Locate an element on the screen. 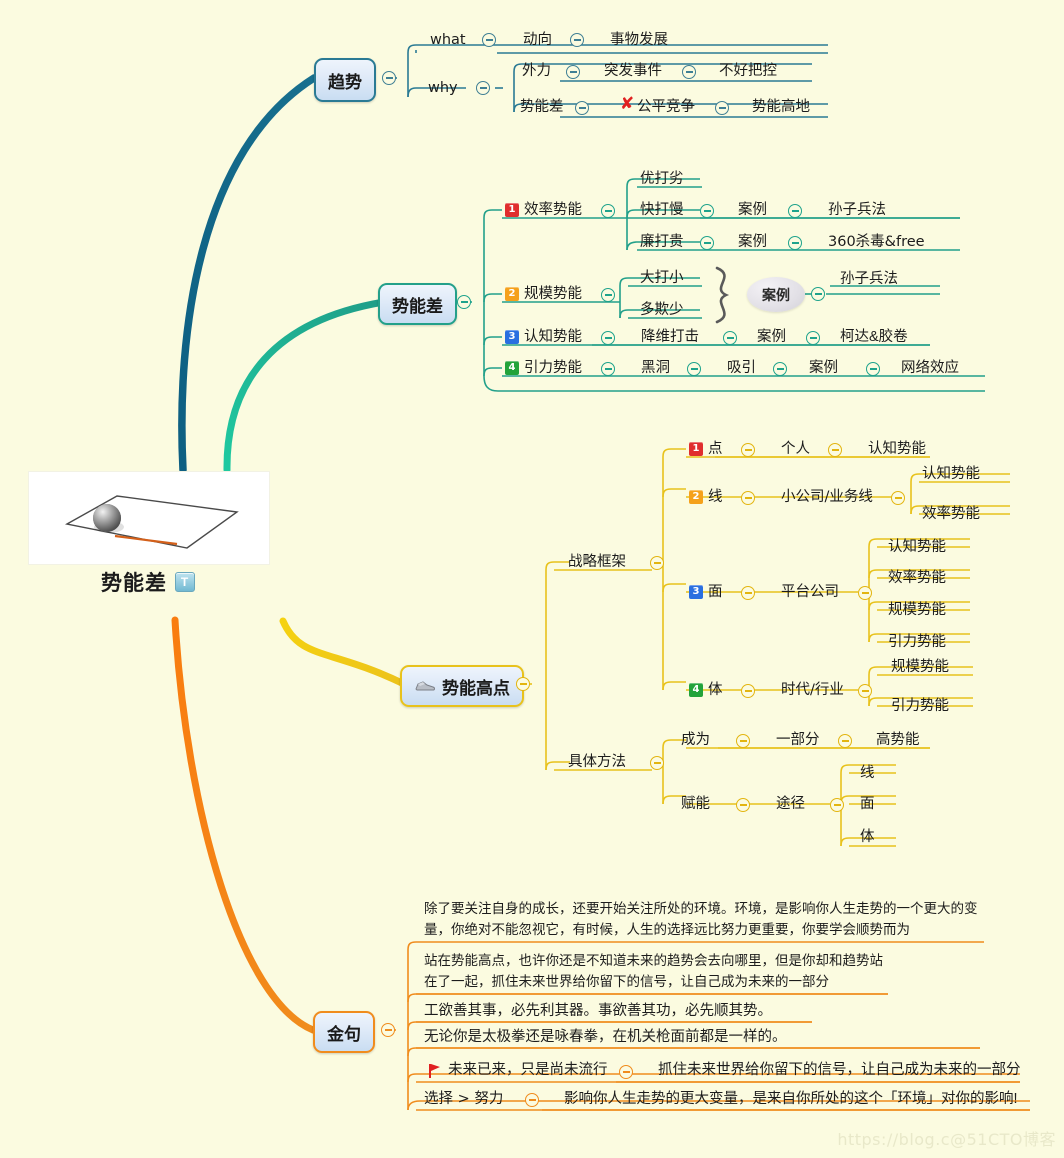 The width and height of the screenshot is (1064, 1158). quote-tools: 工欲善其事，必先利其器。事欲善其功，必先顺其势。 is located at coordinates (598, 1011).